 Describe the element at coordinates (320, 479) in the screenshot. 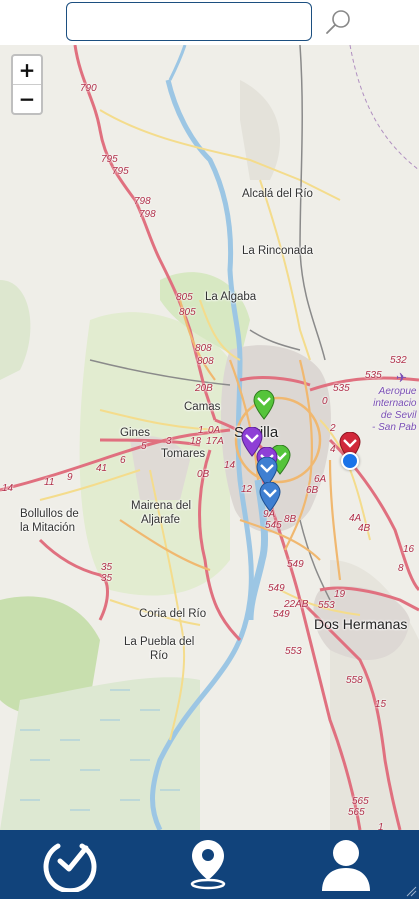

I see `road-number: 6A` at that location.